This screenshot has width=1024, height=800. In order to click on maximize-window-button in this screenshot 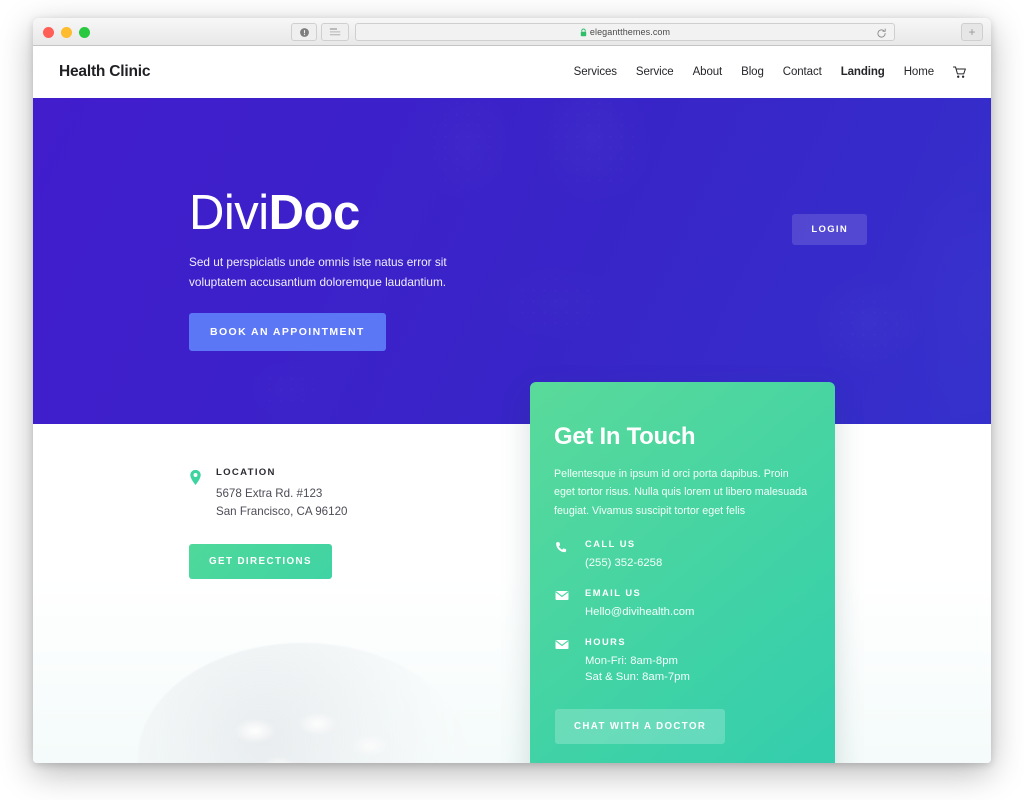, I will do `click(84, 32)`.